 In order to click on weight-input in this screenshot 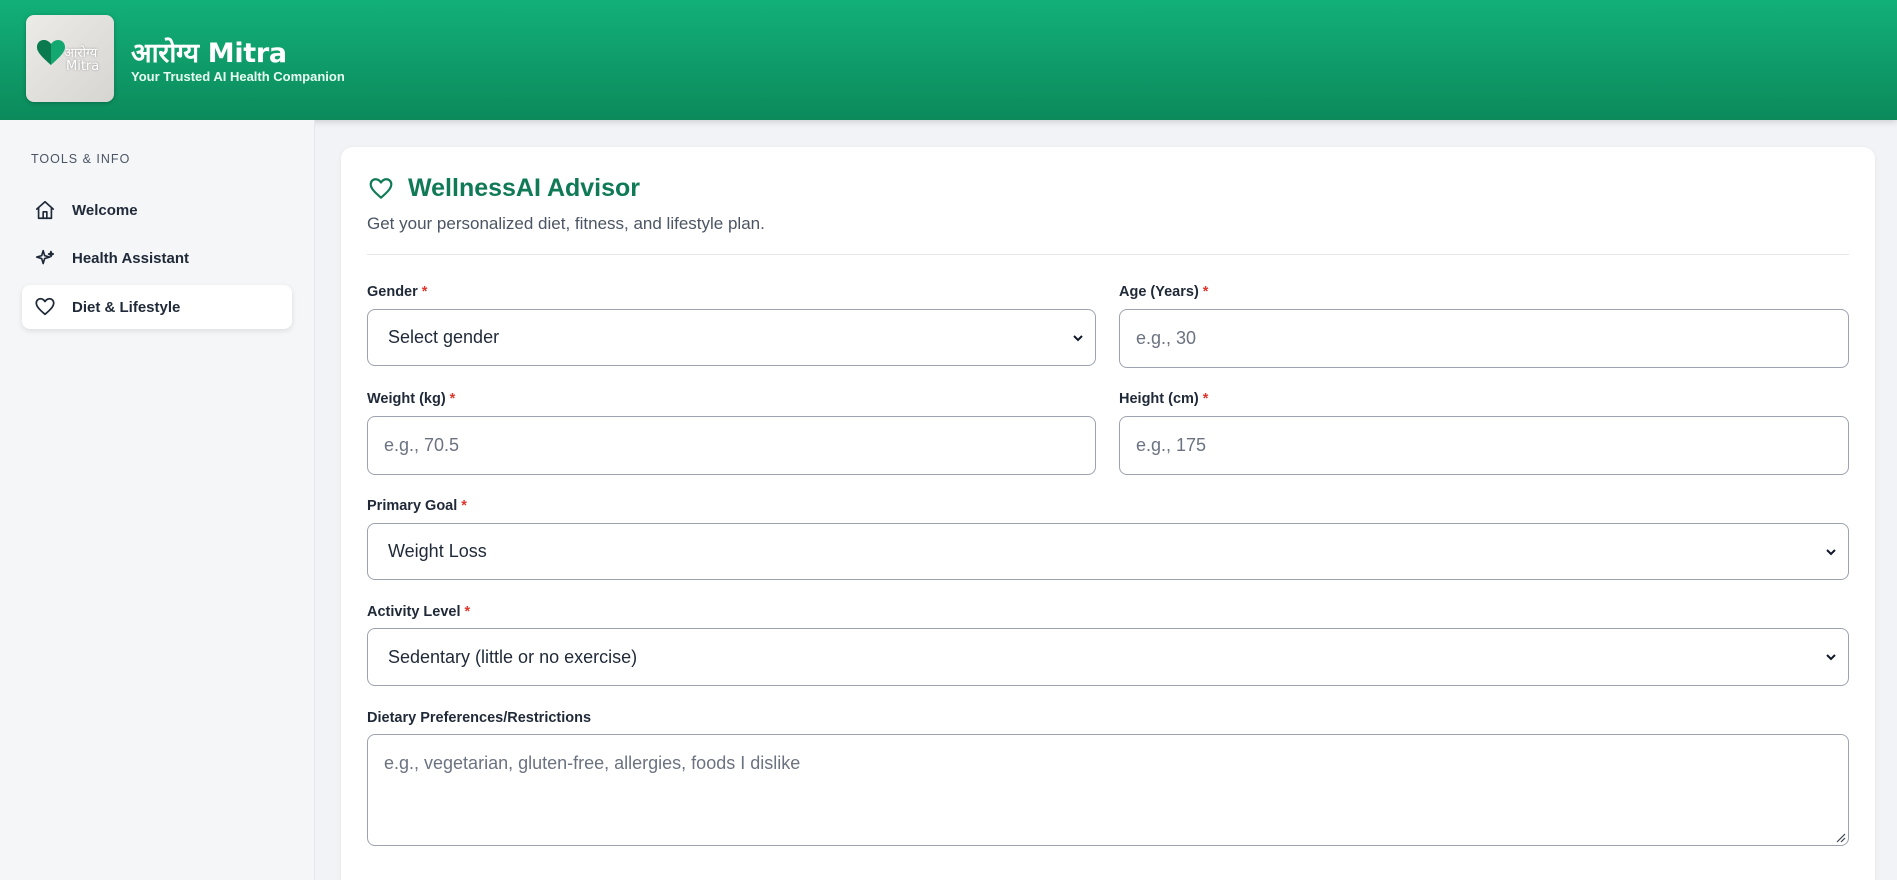, I will do `click(731, 445)`.